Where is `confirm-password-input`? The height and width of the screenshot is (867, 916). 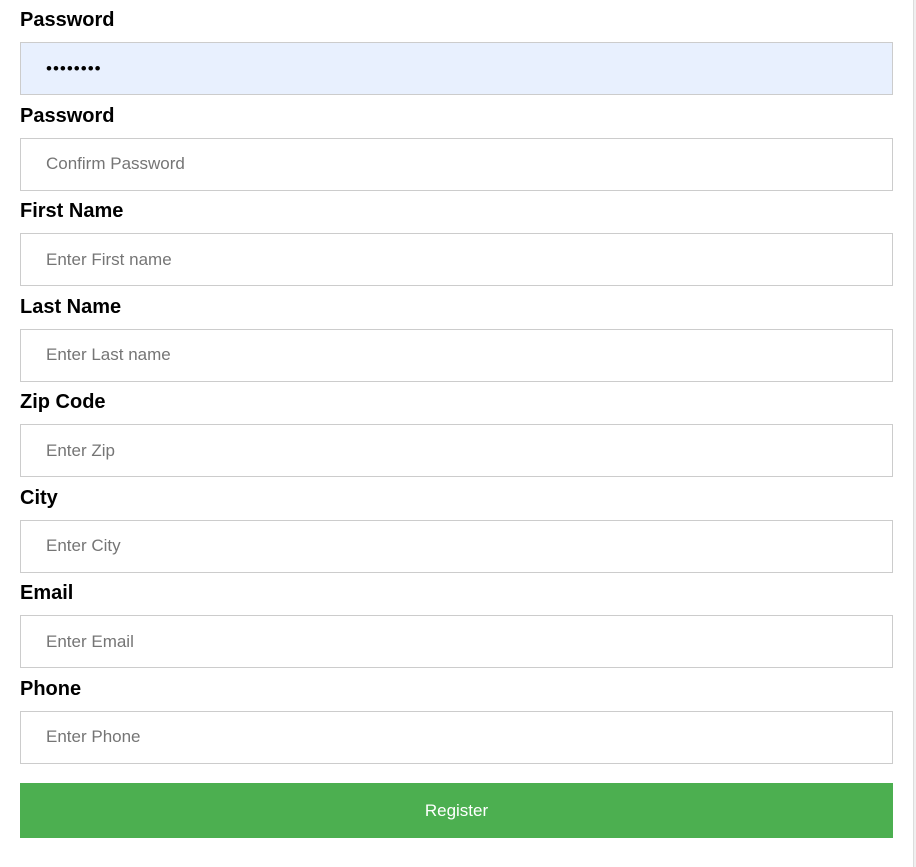 confirm-password-input is located at coordinates (456, 164).